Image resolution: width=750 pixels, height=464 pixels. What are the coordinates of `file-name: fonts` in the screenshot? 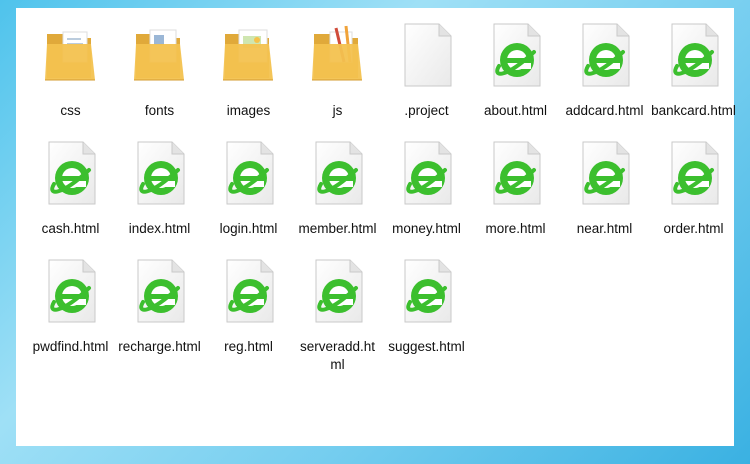 It's located at (159, 110).